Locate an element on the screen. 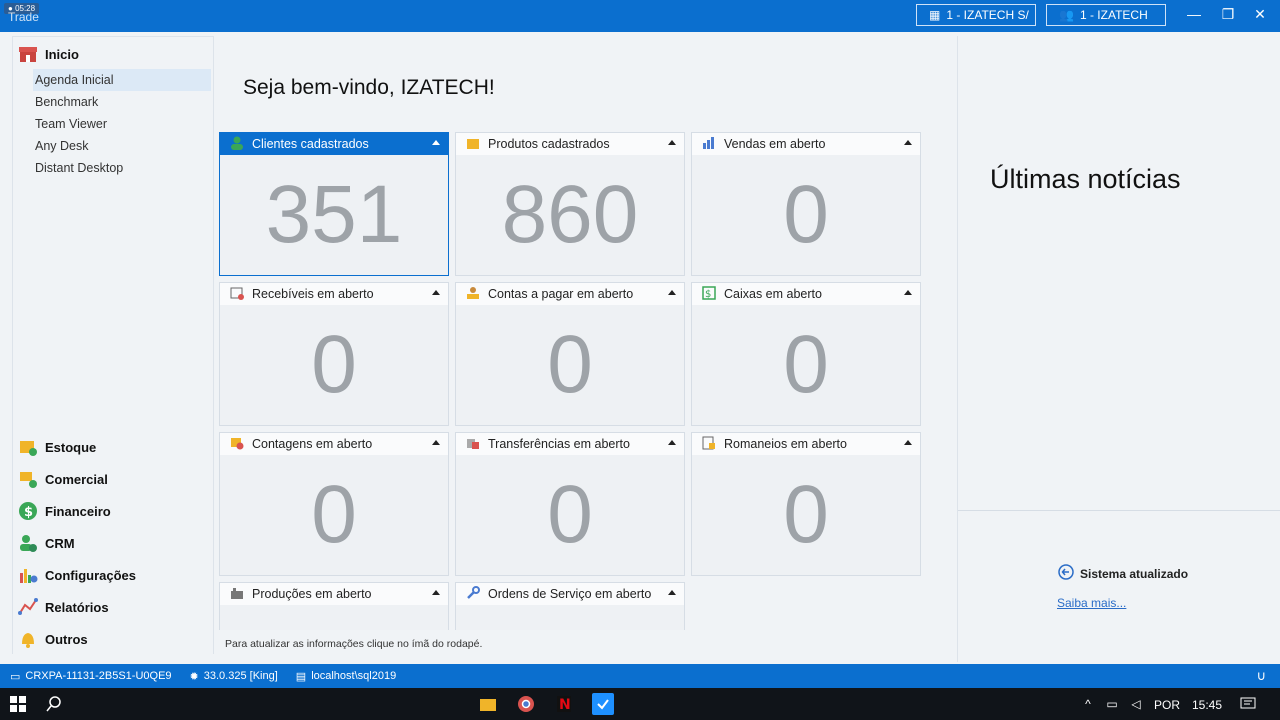 The height and width of the screenshot is (720, 1280). card-caixas: $ Caixas em aberto 0 is located at coordinates (806, 354).